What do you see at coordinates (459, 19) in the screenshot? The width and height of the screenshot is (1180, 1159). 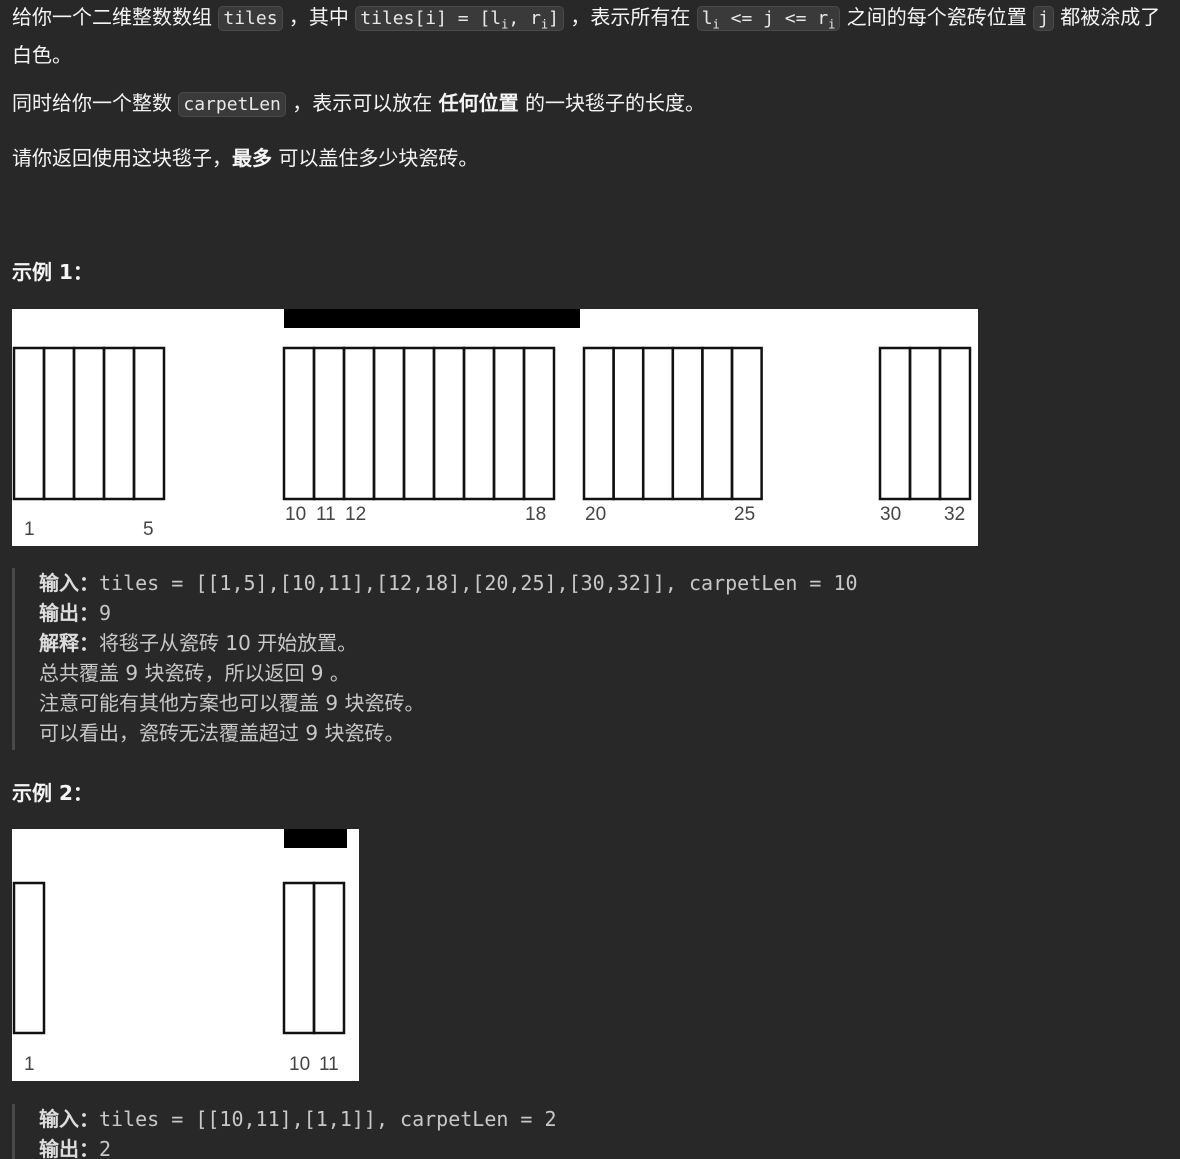 I see `inline-code-tiles-i: tiles[i] = [li, ri]` at bounding box center [459, 19].